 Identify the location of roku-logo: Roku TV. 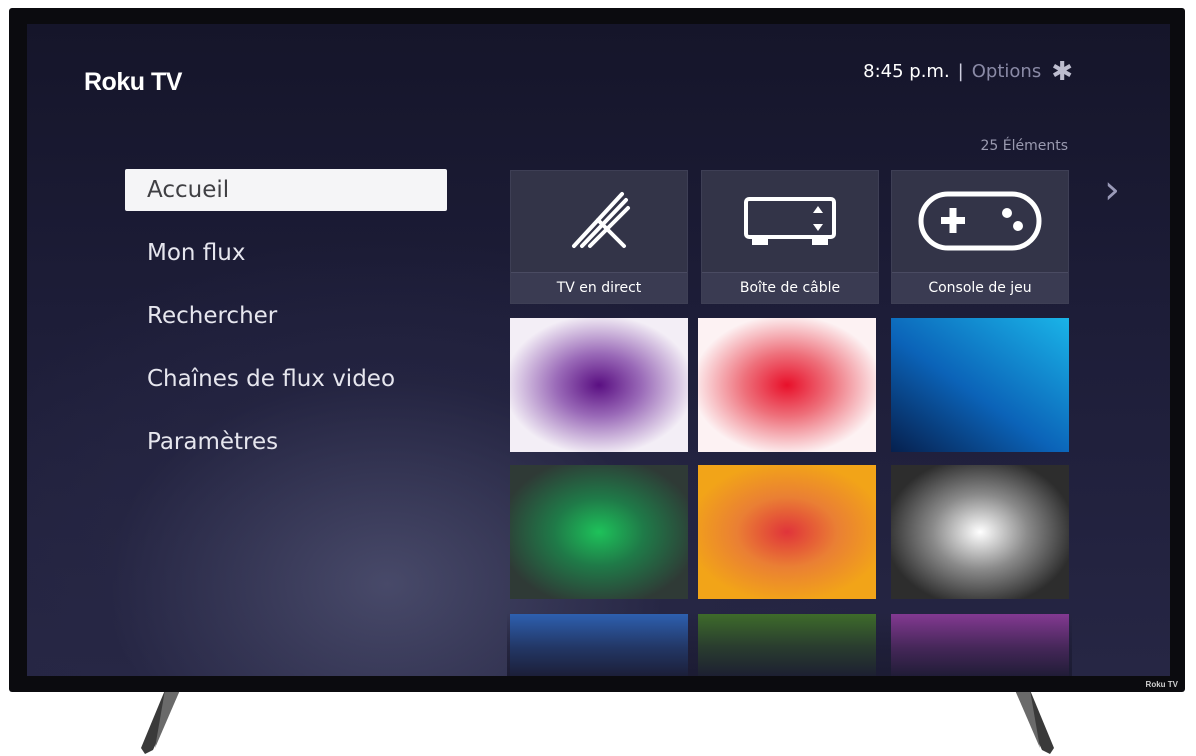
(133, 82).